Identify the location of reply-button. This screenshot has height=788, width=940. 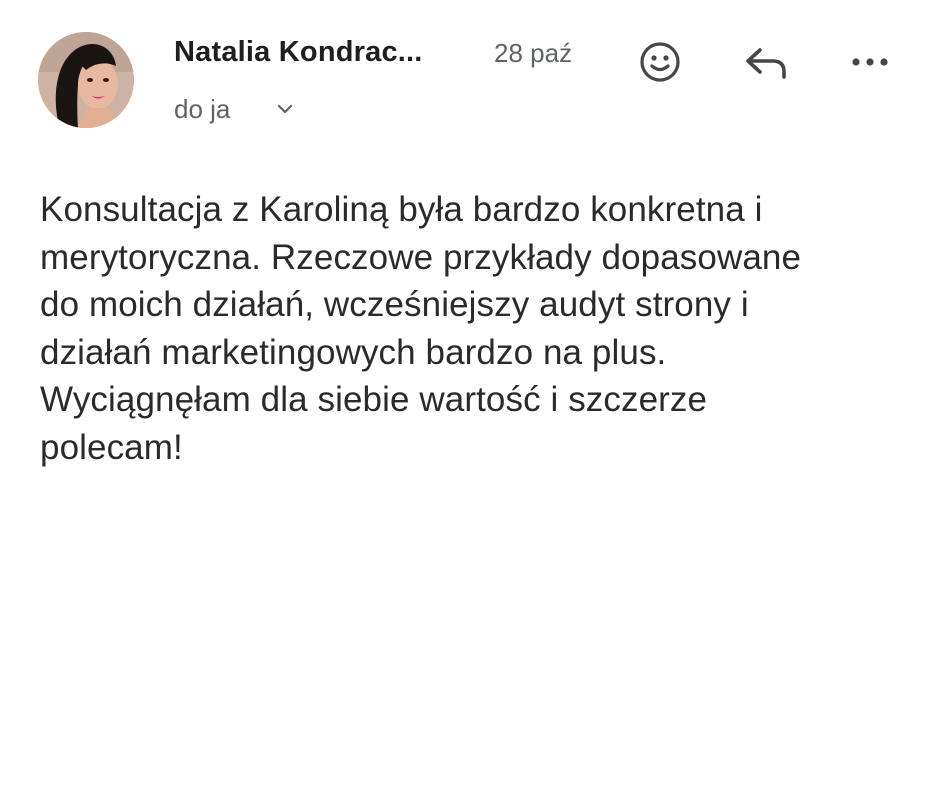
(766, 62).